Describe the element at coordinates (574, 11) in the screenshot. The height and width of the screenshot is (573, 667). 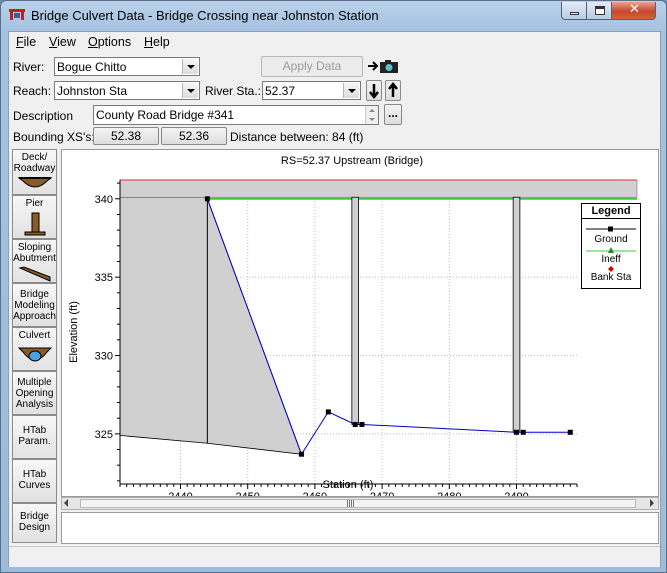
I see `minimize-button` at that location.